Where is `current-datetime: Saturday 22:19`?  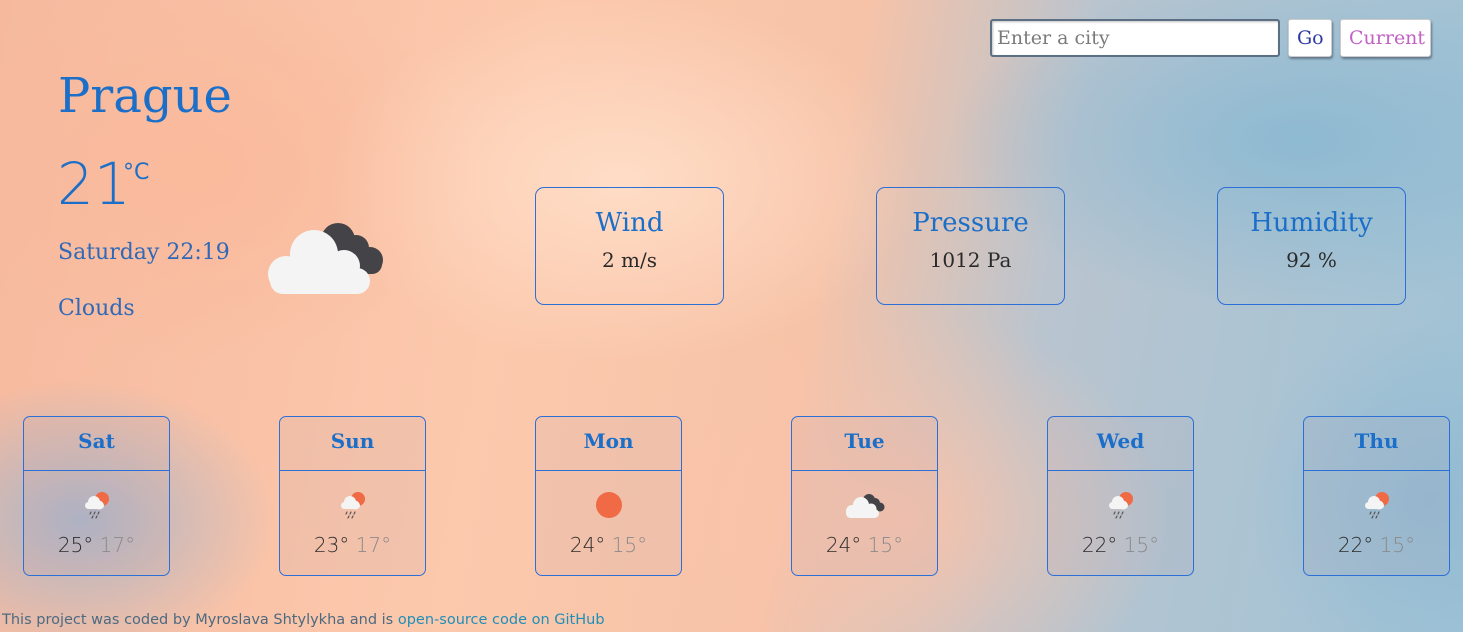
current-datetime: Saturday 22:19 is located at coordinates (144, 252).